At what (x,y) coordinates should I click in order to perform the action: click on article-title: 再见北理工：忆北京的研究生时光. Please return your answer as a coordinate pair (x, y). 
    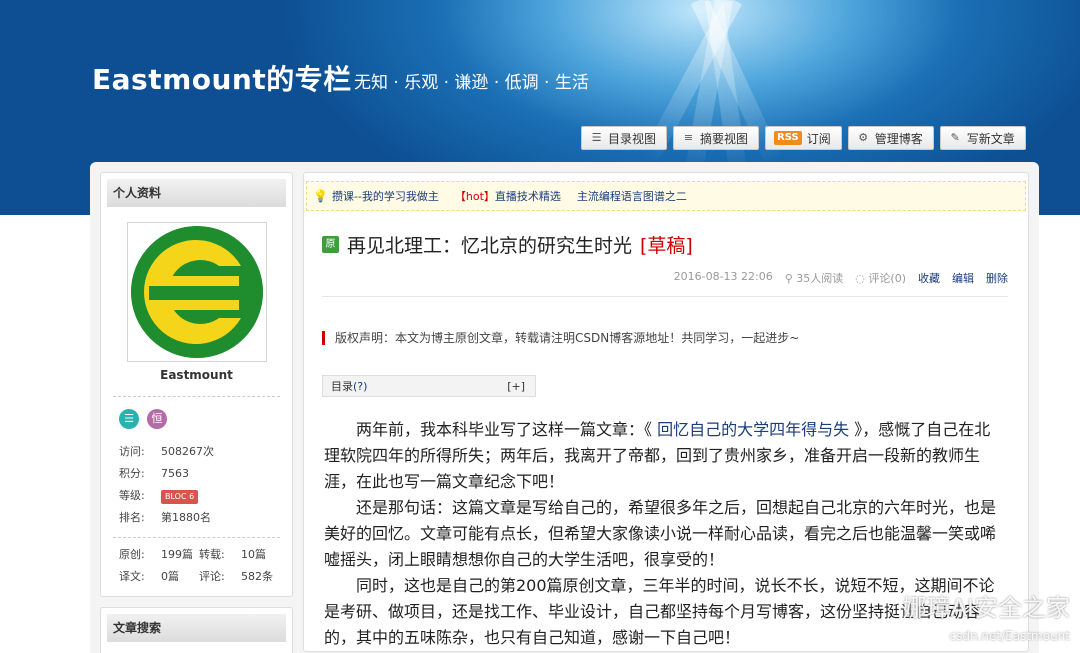
    Looking at the image, I should click on (489, 244).